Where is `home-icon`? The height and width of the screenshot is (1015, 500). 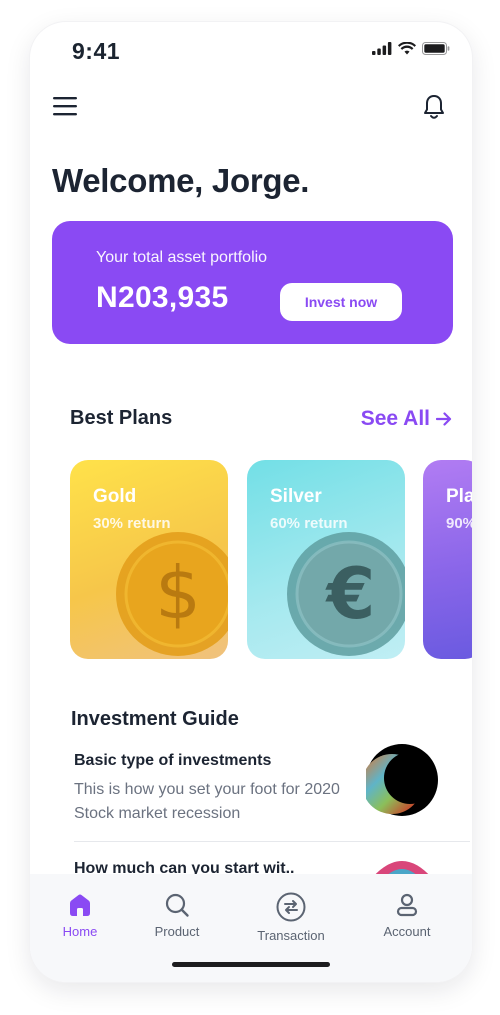 home-icon is located at coordinates (80, 905).